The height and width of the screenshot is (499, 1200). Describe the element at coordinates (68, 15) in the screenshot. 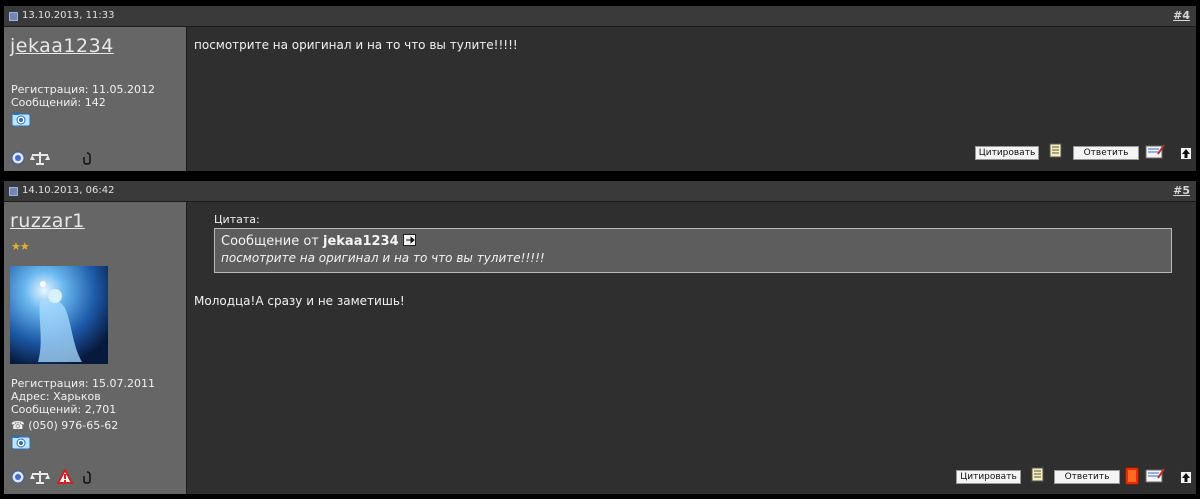

I see `post-date: 13.10.2013, 11:33` at that location.